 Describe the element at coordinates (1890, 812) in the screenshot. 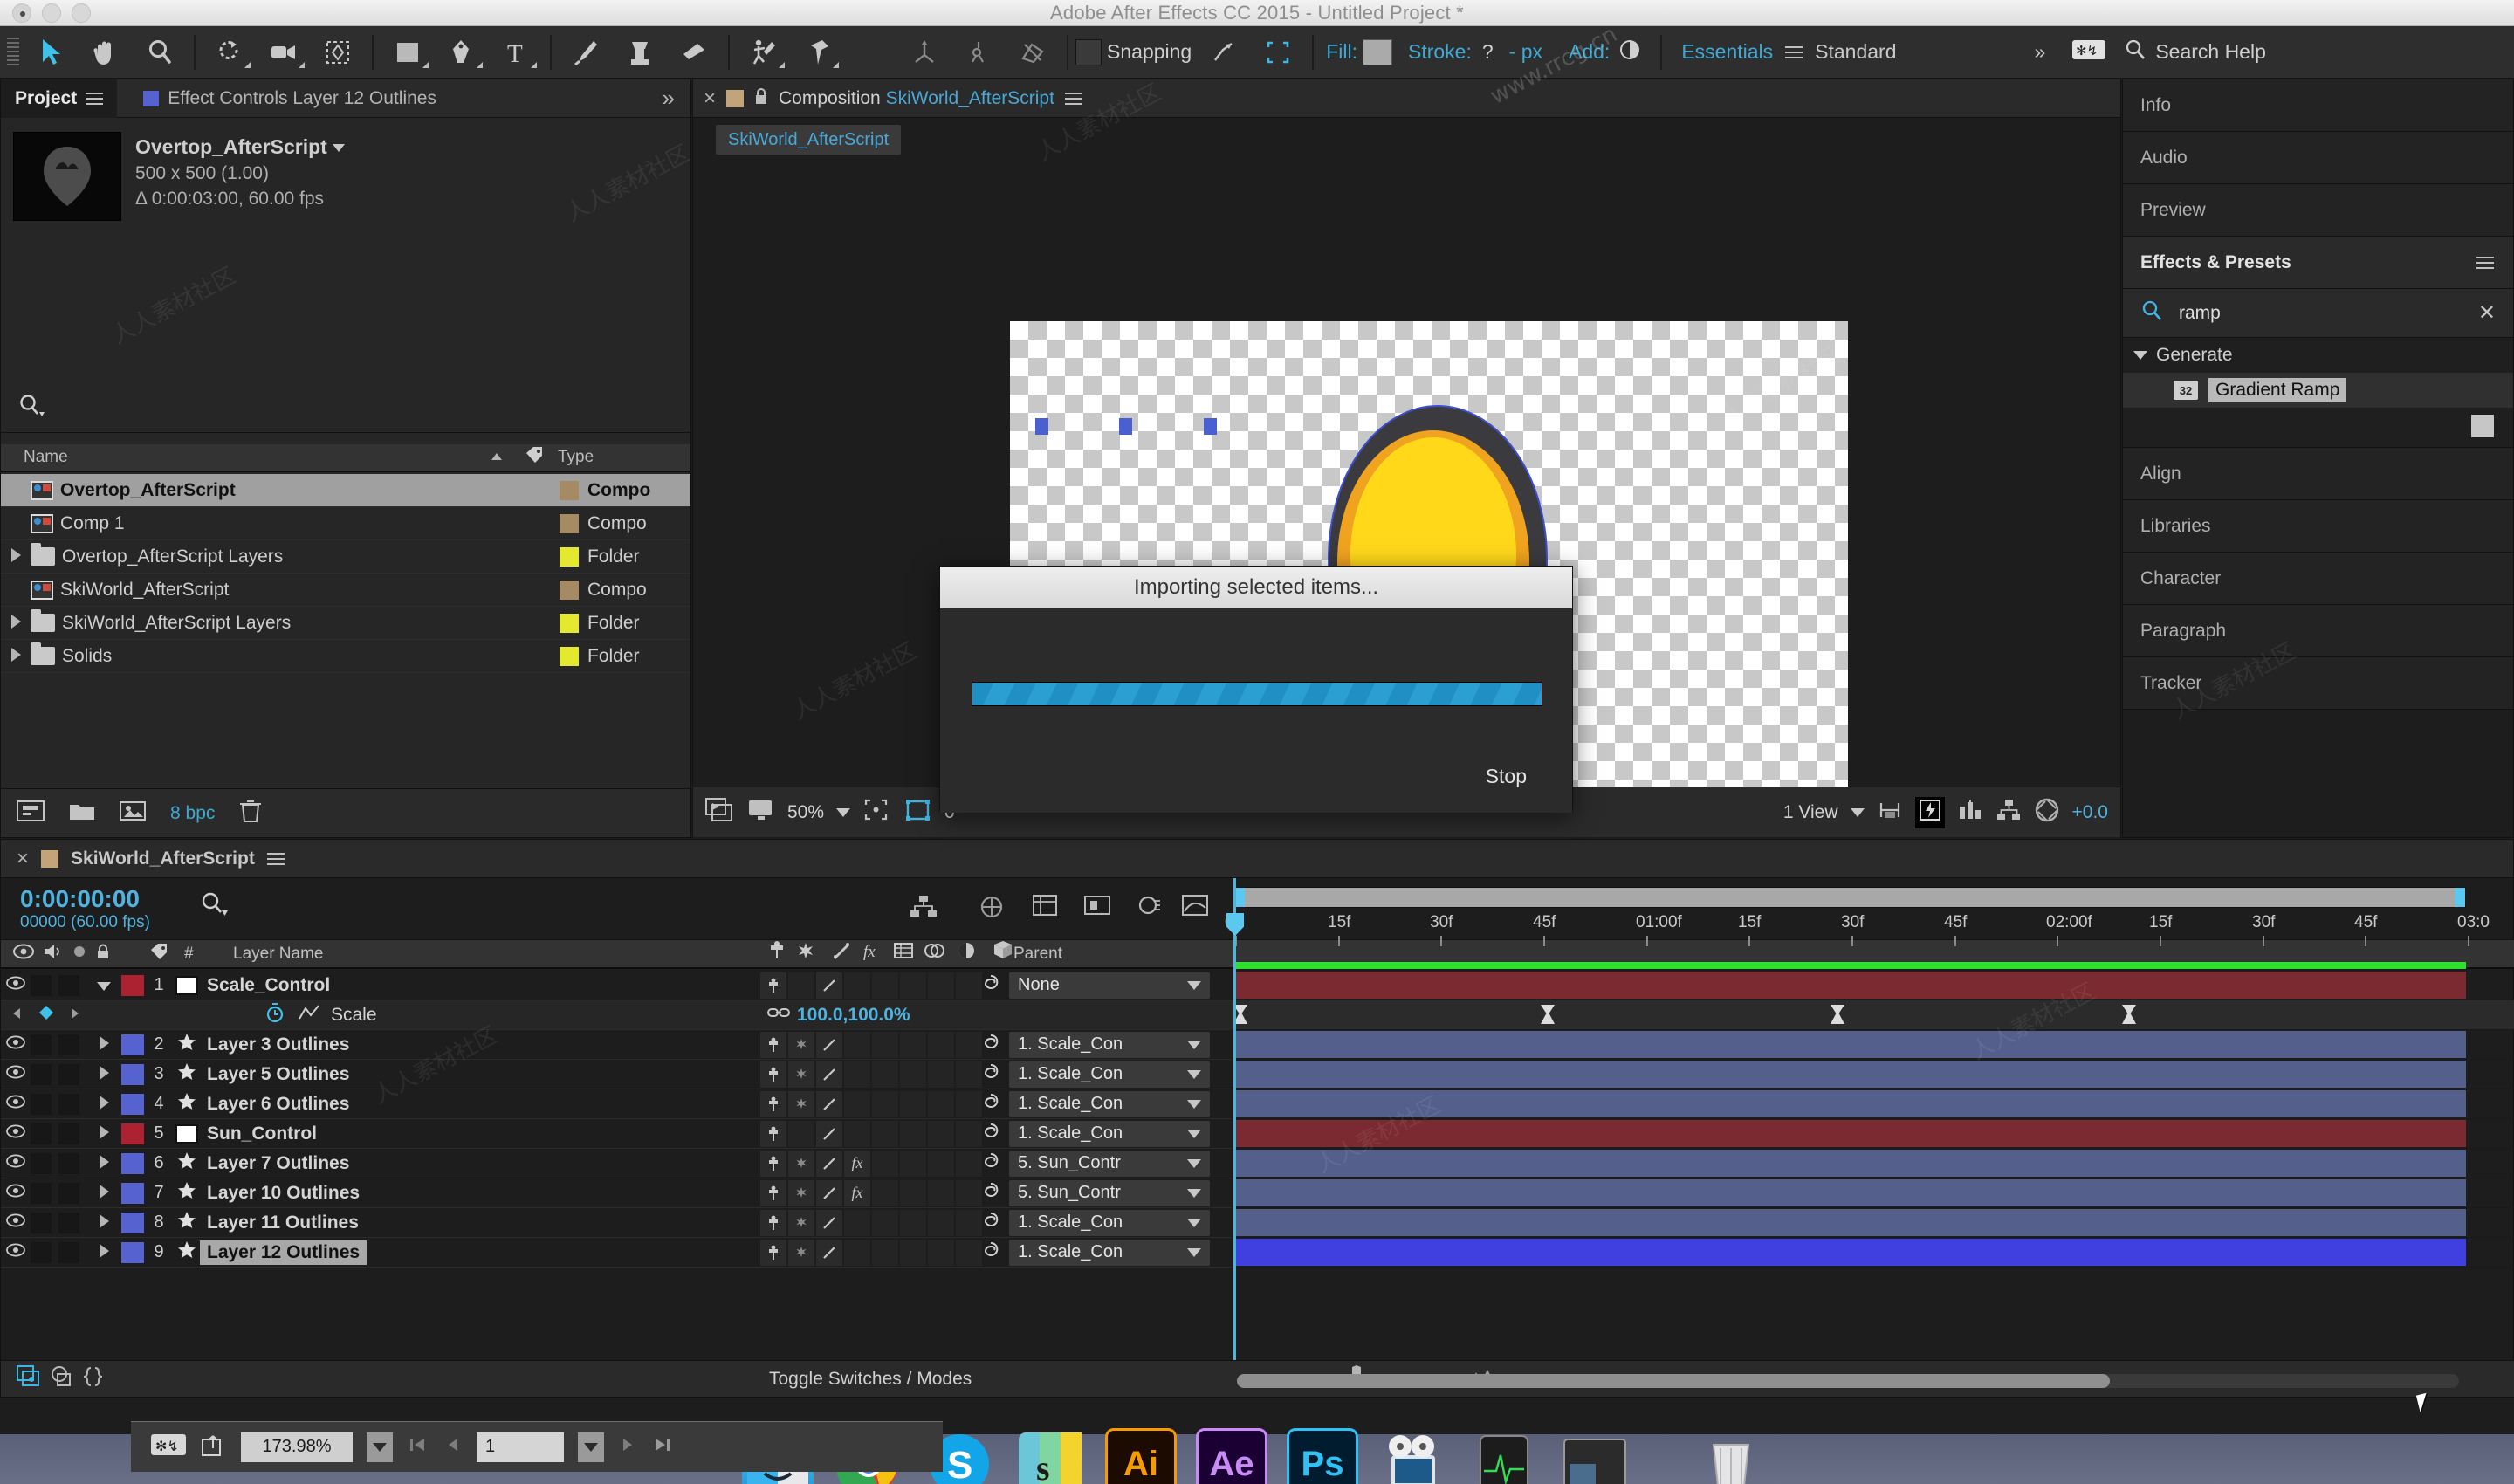

I see `pixel-aspect-ratio-icon` at that location.